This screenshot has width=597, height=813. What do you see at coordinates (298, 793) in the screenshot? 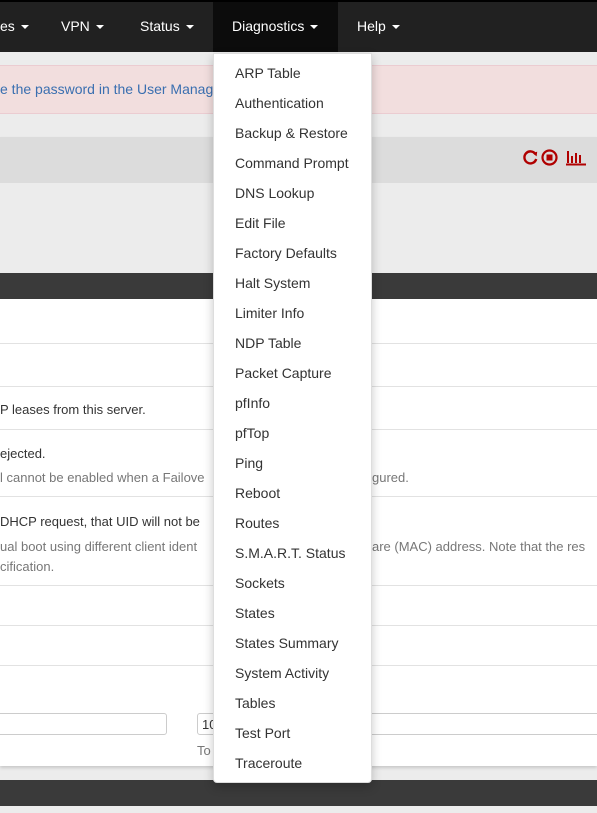
I see `section-header-bar` at bounding box center [298, 793].